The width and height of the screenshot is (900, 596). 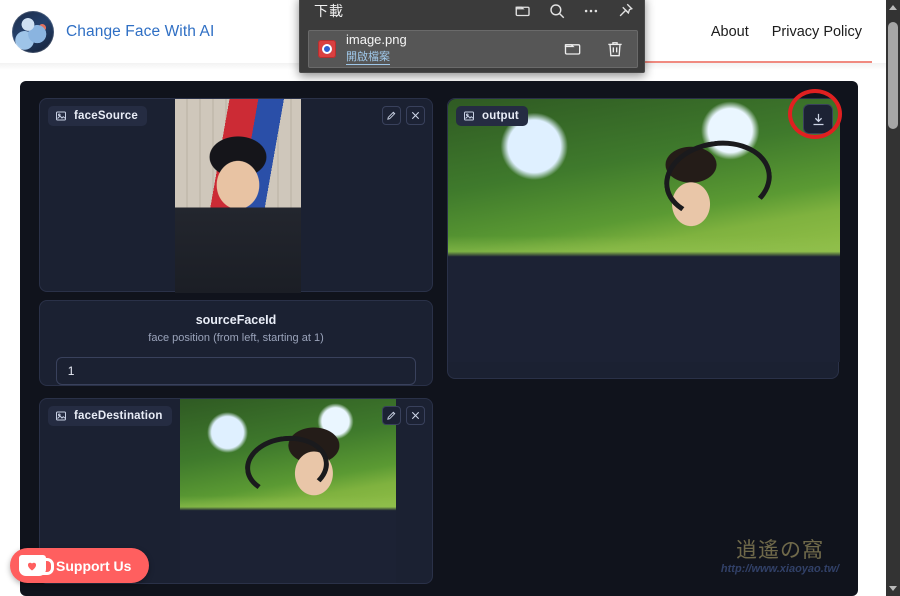 I want to click on source-face-id-input, so click(x=236, y=371).